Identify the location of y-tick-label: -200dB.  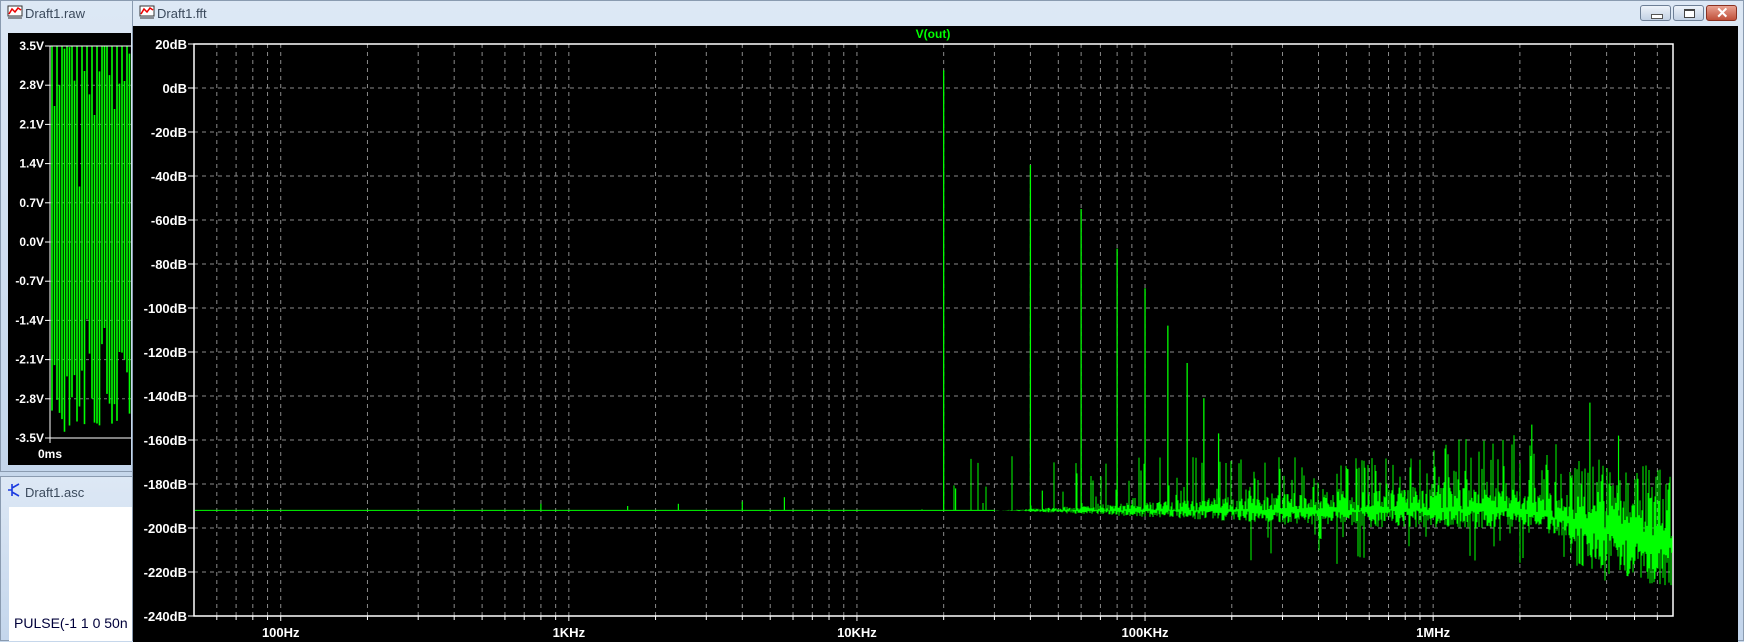
(165, 528).